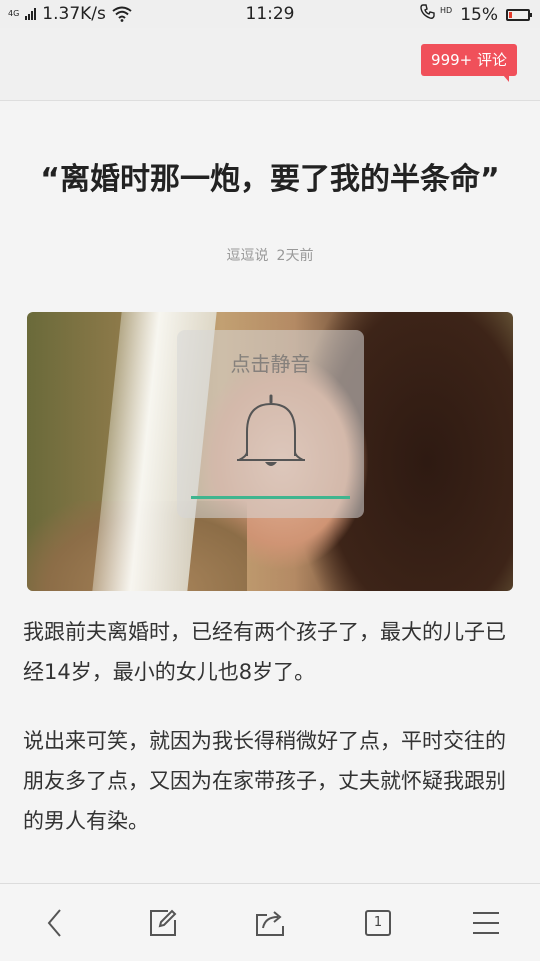 The height and width of the screenshot is (961, 540). What do you see at coordinates (295, 256) in the screenshot?
I see `post-time: 2天前` at bounding box center [295, 256].